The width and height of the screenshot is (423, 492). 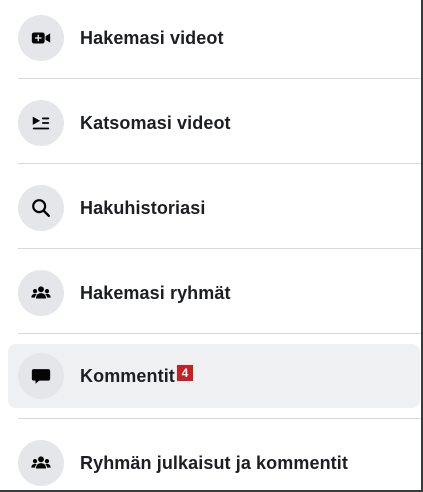 I want to click on menu-item-label: Hakemasi ryhmät, so click(x=155, y=292).